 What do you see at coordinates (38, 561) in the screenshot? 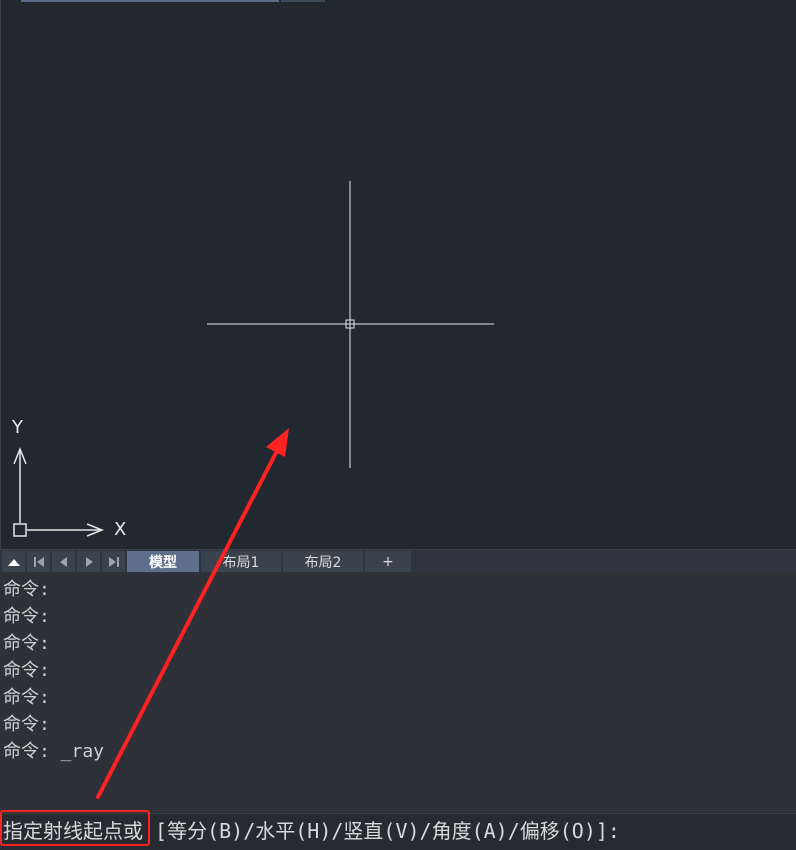
I see `first-page-icon` at bounding box center [38, 561].